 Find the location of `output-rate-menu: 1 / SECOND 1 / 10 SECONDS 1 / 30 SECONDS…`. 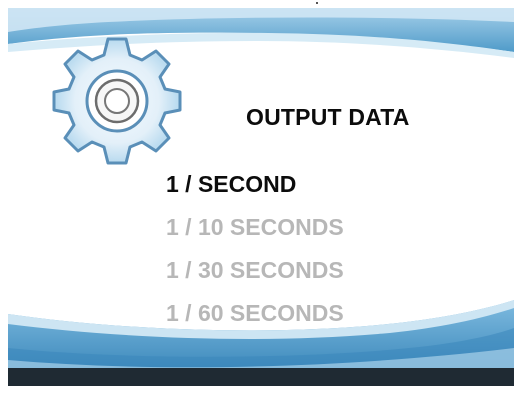

output-rate-menu: 1 / SECOND 1 / 10 SECONDS 1 / 30 SECONDS… is located at coordinates (255, 252).